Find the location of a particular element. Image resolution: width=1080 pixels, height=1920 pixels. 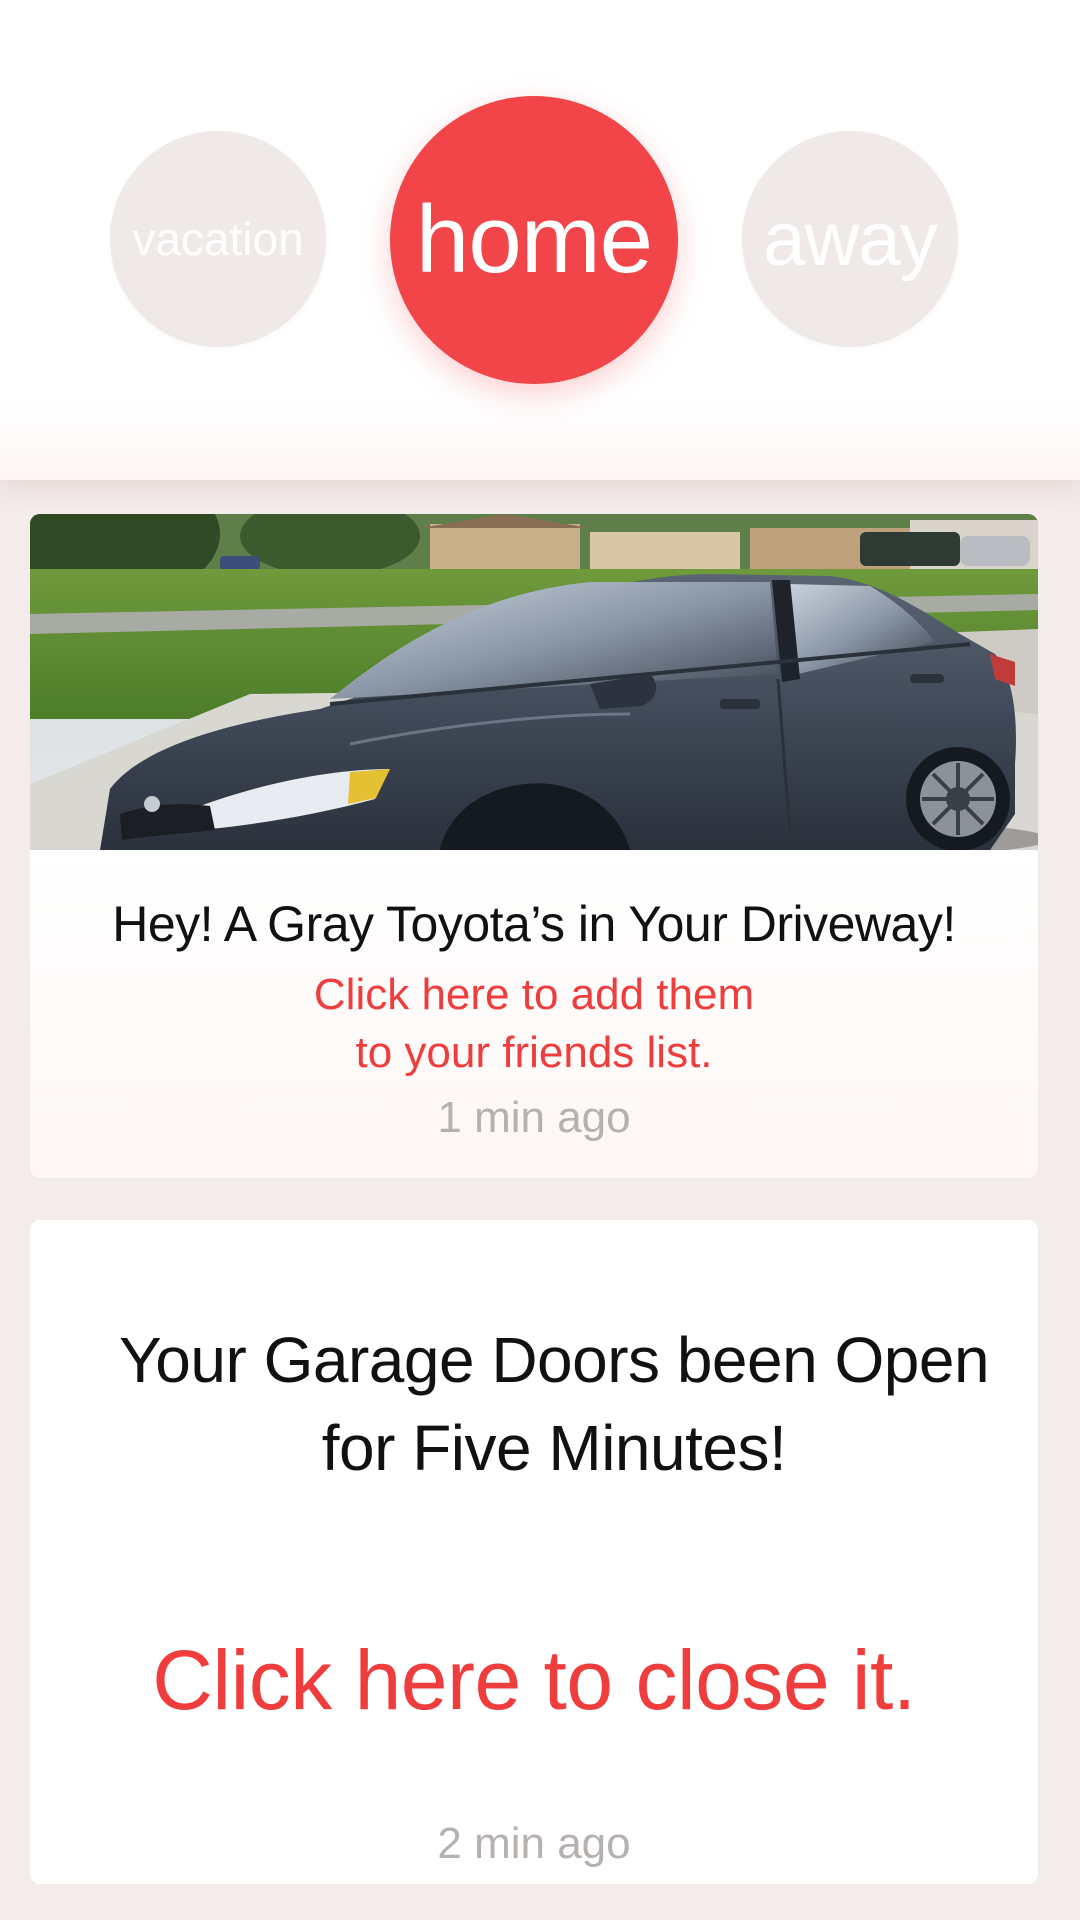

add-friend-link-line2: to your friends list. is located at coordinates (534, 1053).